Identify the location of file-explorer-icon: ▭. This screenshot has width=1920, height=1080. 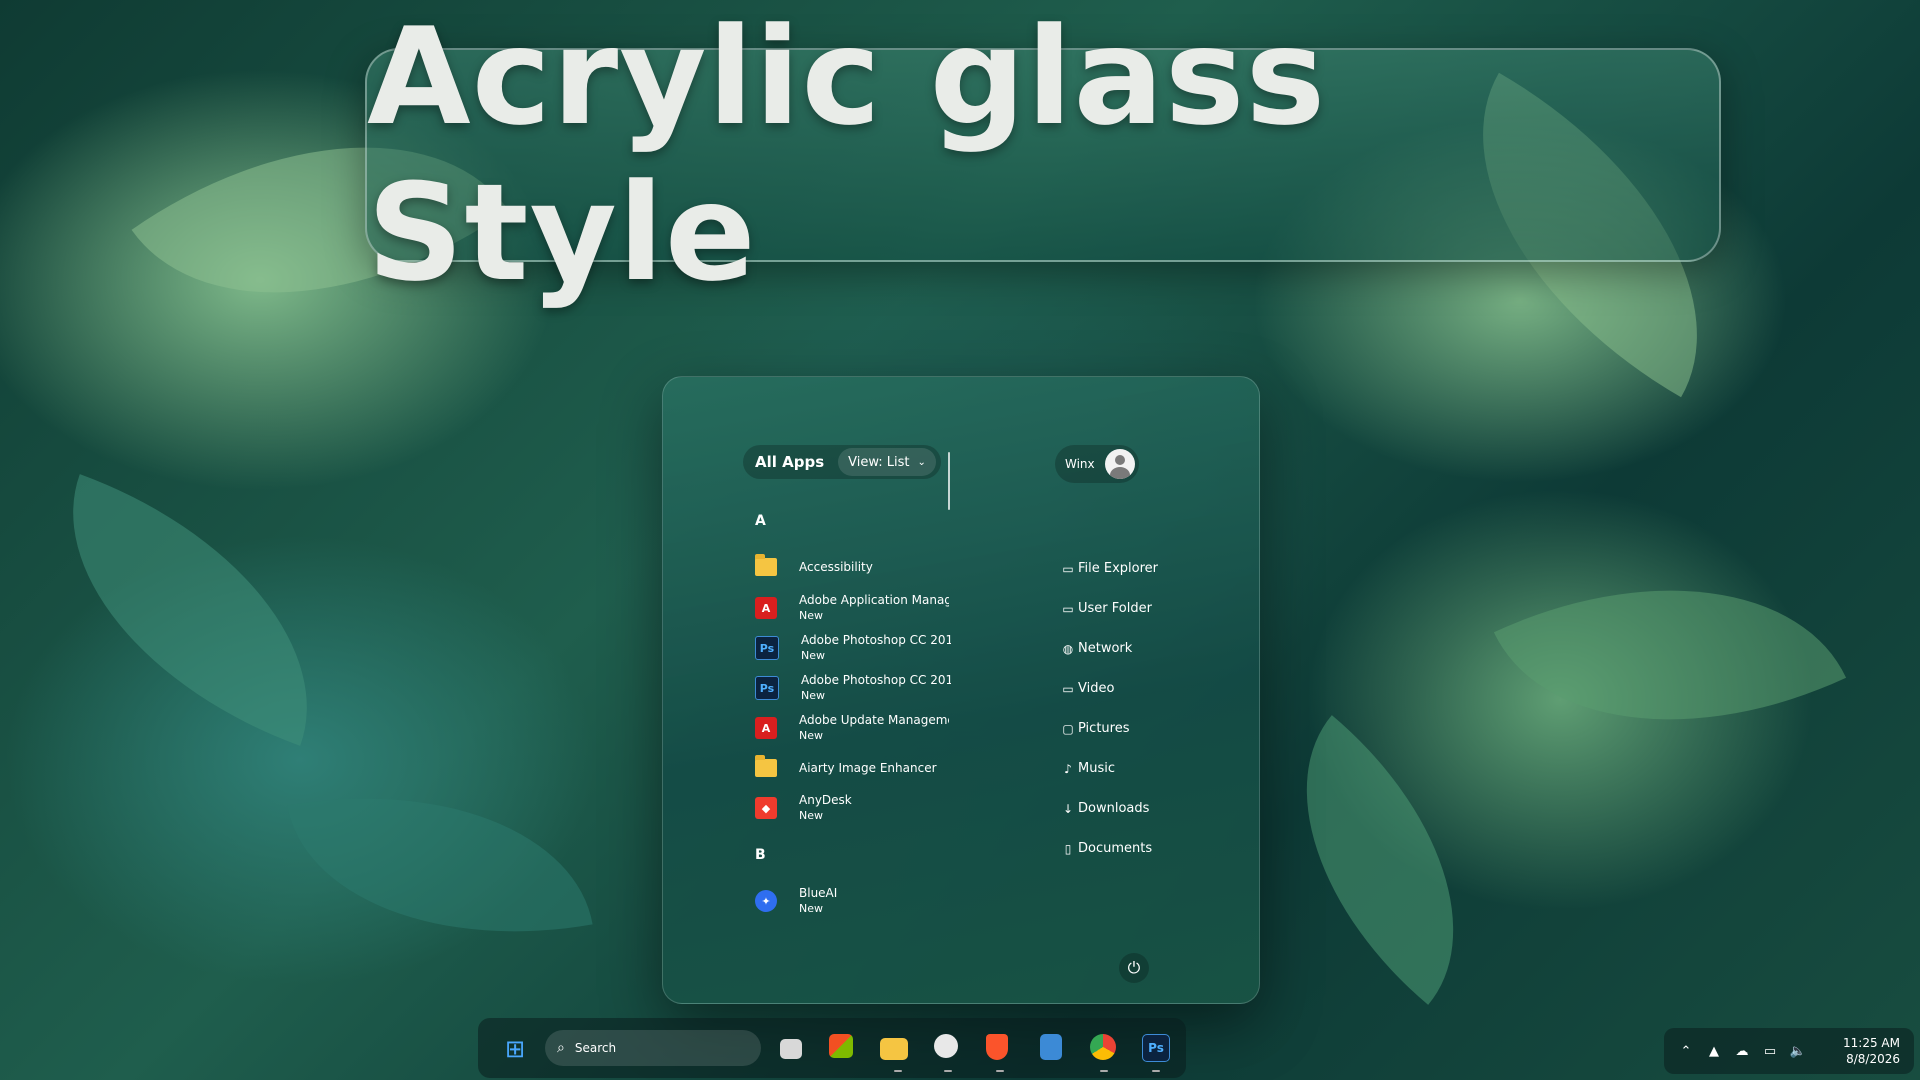
(1068, 568).